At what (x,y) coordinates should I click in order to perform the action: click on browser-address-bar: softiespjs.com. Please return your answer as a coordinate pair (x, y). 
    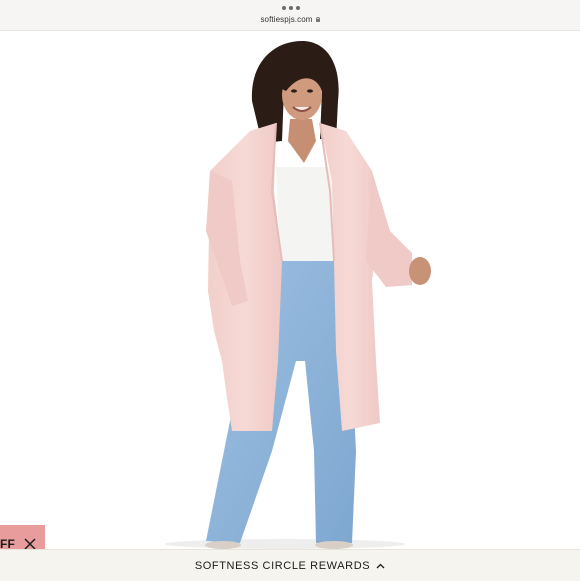
    Looking at the image, I should click on (290, 15).